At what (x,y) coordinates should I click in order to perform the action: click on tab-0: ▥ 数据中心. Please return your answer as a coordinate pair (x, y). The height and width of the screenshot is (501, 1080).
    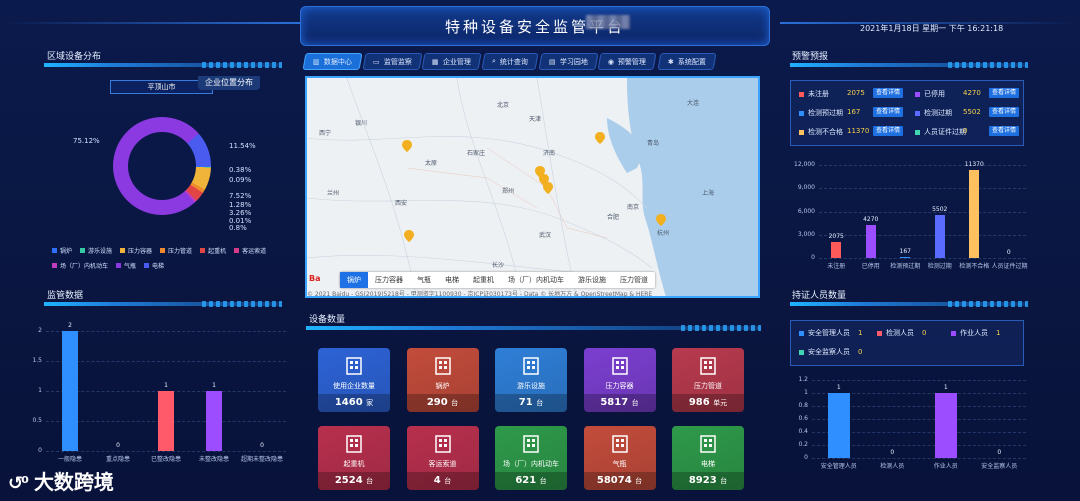
    Looking at the image, I should click on (332, 61).